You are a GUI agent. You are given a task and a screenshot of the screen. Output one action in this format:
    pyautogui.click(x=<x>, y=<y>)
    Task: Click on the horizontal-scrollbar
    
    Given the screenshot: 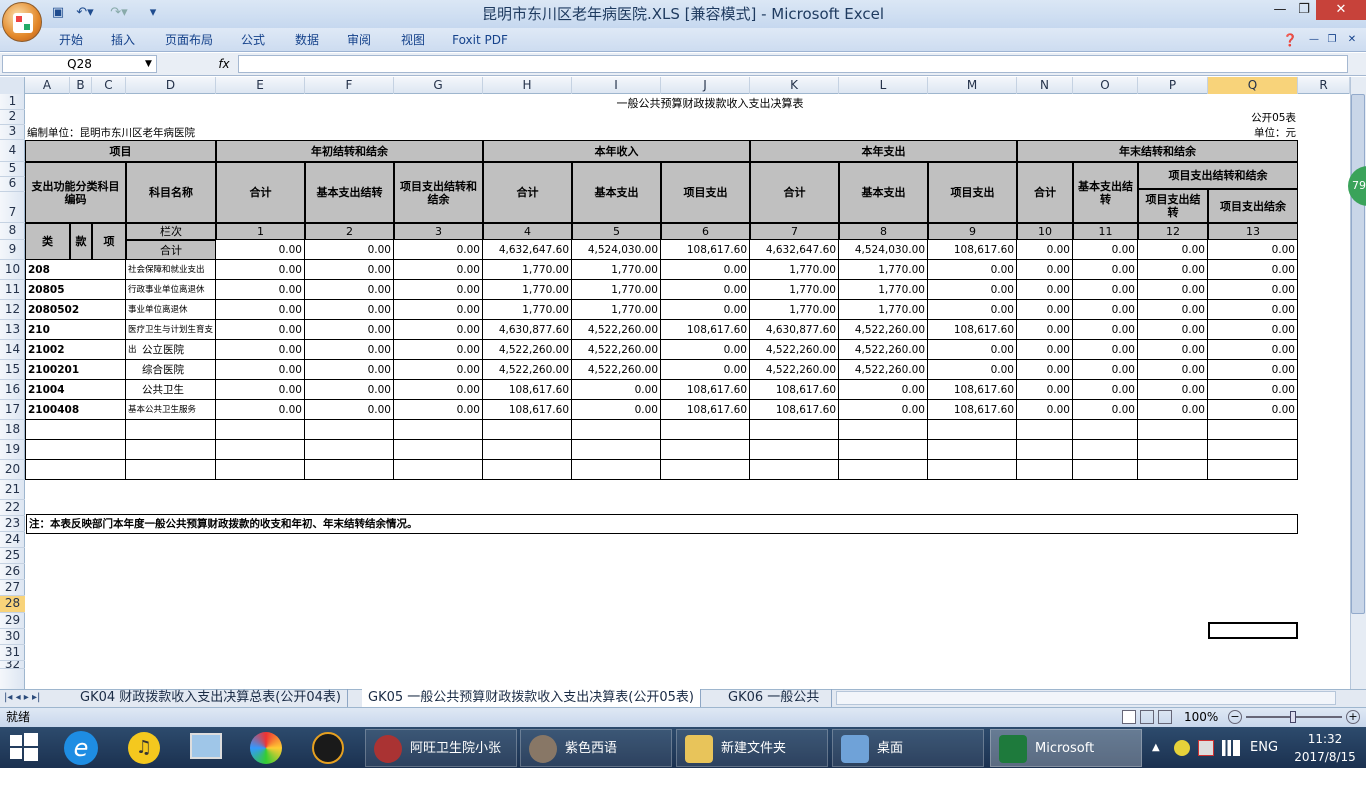 What is the action you would take?
    pyautogui.click(x=1086, y=698)
    